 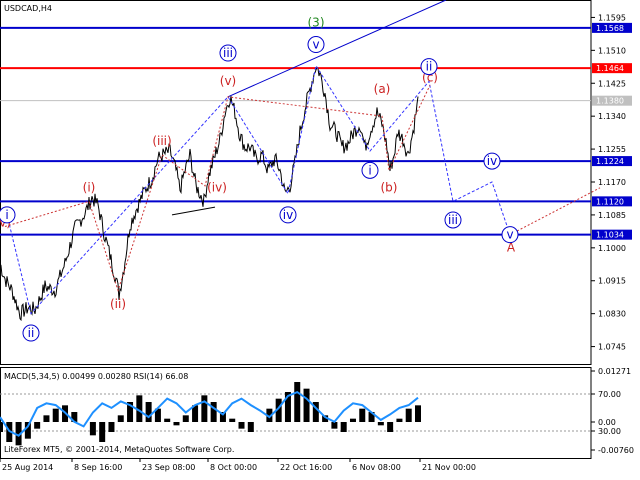 What do you see at coordinates (98, 467) in the screenshot?
I see `x-tick-label: 8 Sep 16:00` at bounding box center [98, 467].